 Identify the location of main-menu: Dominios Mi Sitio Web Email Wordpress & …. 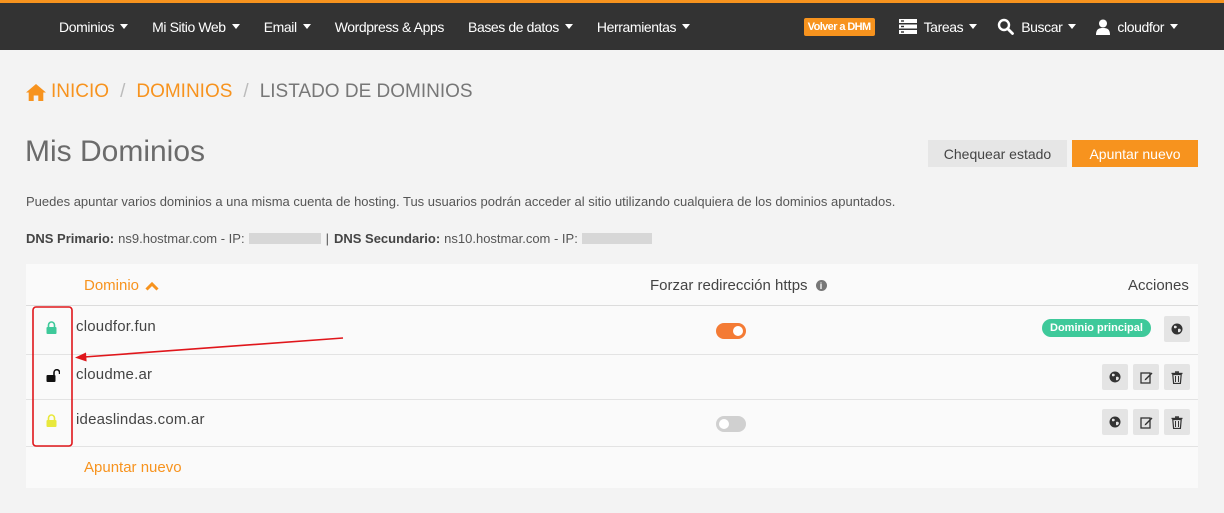
(374, 27).